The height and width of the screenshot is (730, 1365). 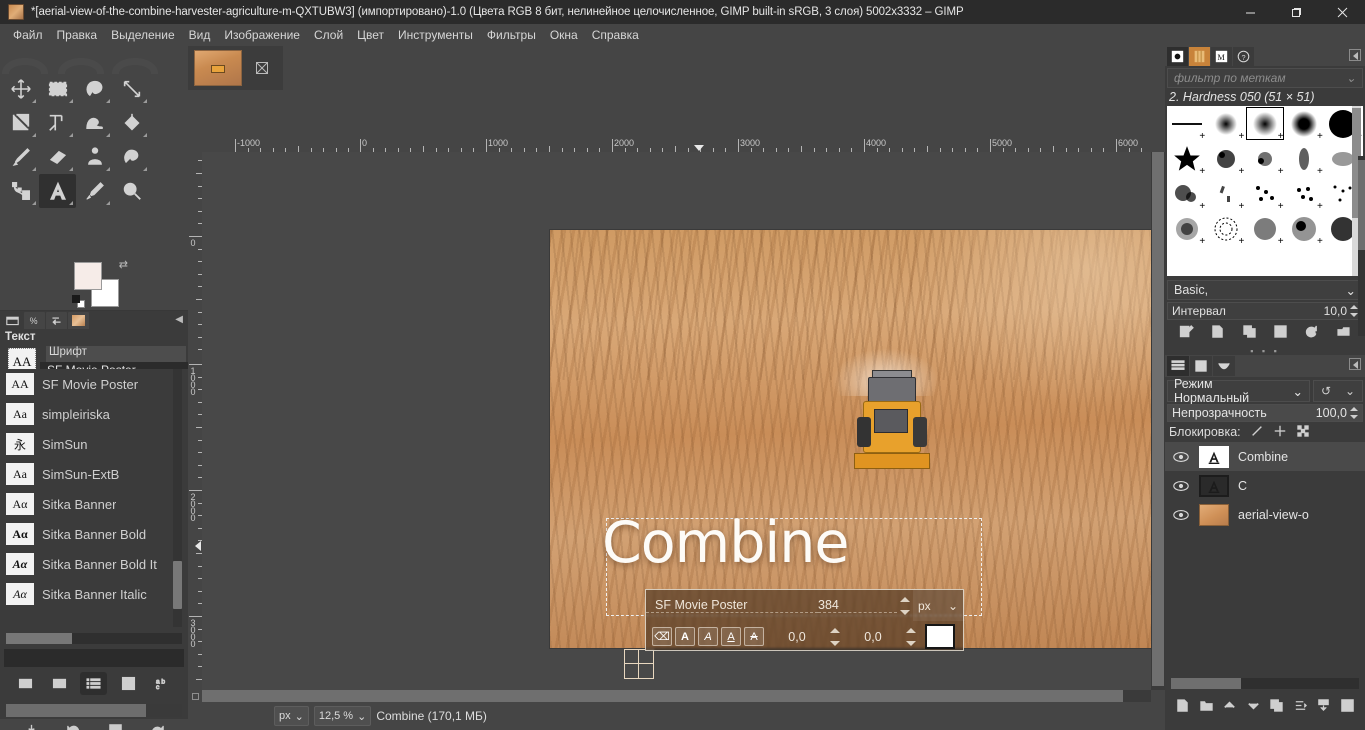 What do you see at coordinates (200, 35) in the screenshot?
I see `menu-view: Вид` at bounding box center [200, 35].